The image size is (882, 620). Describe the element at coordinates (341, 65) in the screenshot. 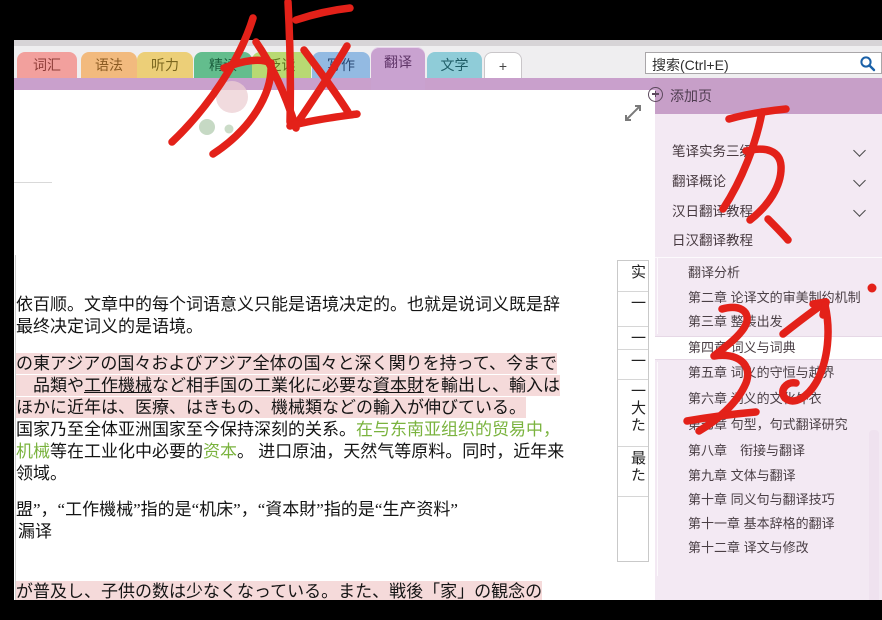

I see `tab-xiezuo: 写作` at that location.